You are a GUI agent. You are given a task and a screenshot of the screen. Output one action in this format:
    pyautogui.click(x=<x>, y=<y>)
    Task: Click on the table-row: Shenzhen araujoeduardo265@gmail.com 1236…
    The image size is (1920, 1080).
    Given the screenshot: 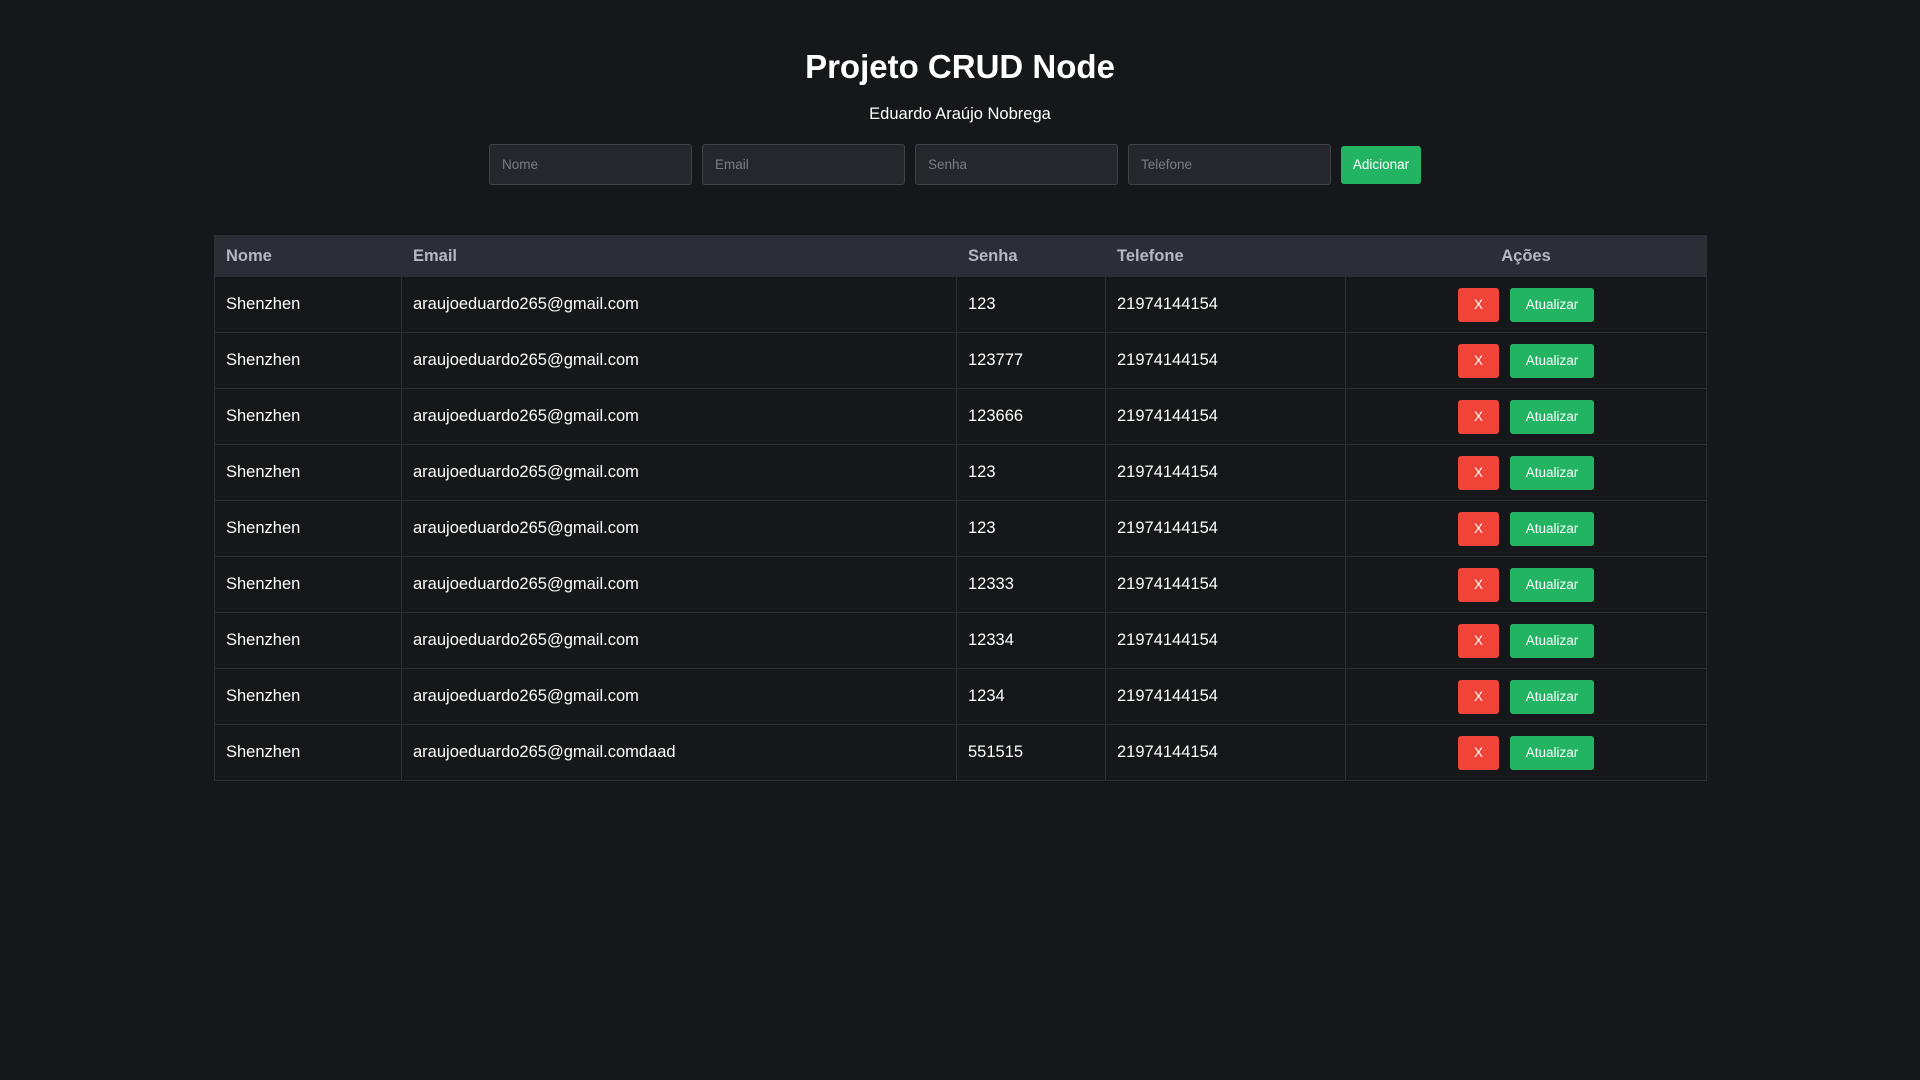 What is the action you would take?
    pyautogui.click(x=960, y=416)
    